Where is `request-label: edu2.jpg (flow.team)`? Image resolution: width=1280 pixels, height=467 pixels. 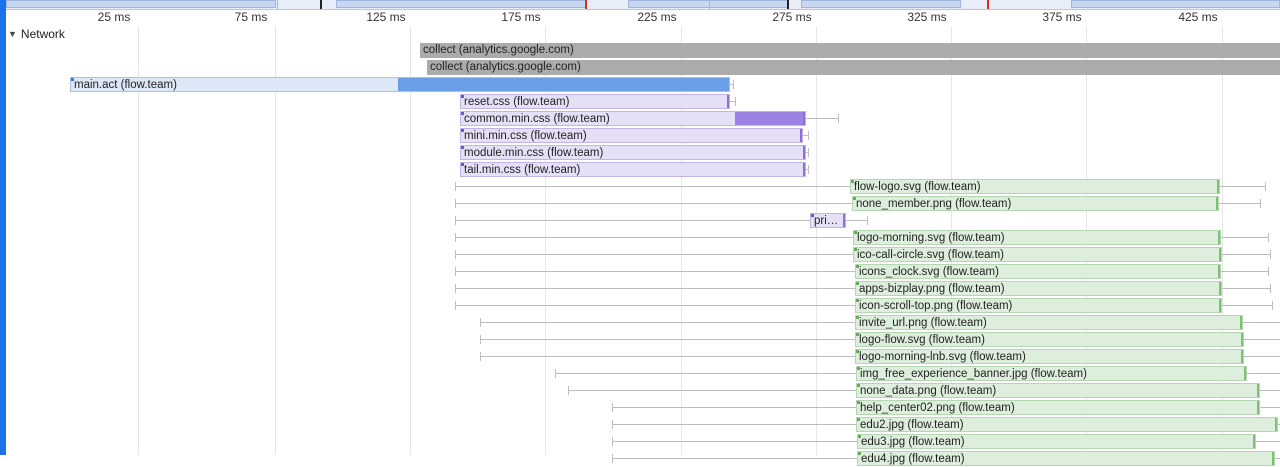
request-label: edu2.jpg (flow.team) is located at coordinates (912, 425).